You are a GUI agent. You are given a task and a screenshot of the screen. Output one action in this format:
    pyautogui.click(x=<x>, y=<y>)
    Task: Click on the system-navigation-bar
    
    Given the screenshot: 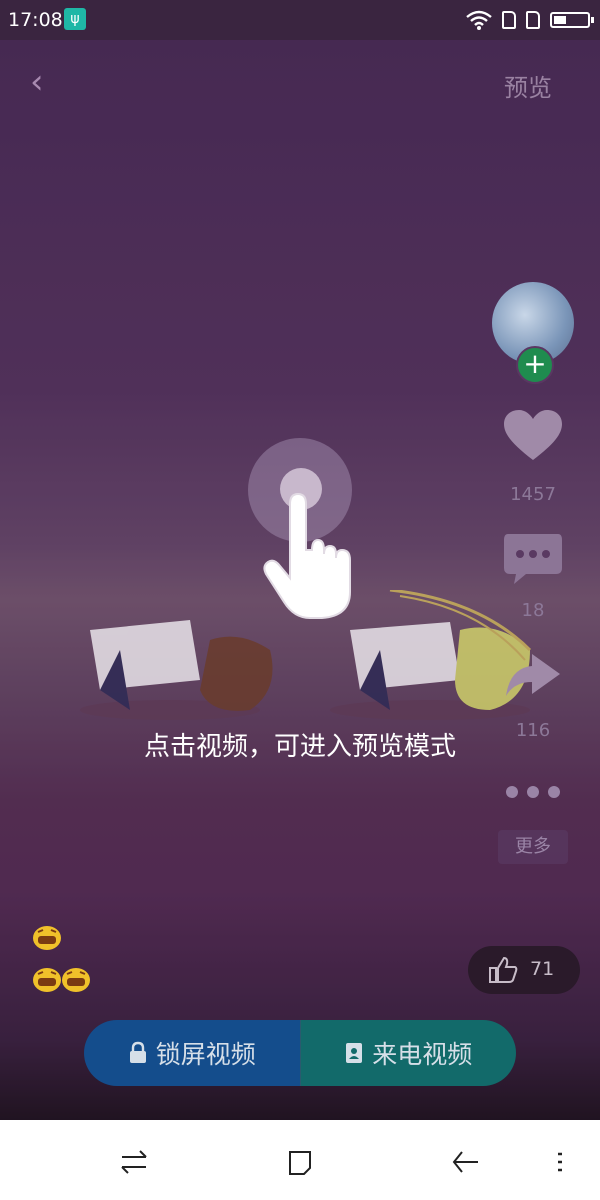 What is the action you would take?
    pyautogui.click(x=300, y=1160)
    